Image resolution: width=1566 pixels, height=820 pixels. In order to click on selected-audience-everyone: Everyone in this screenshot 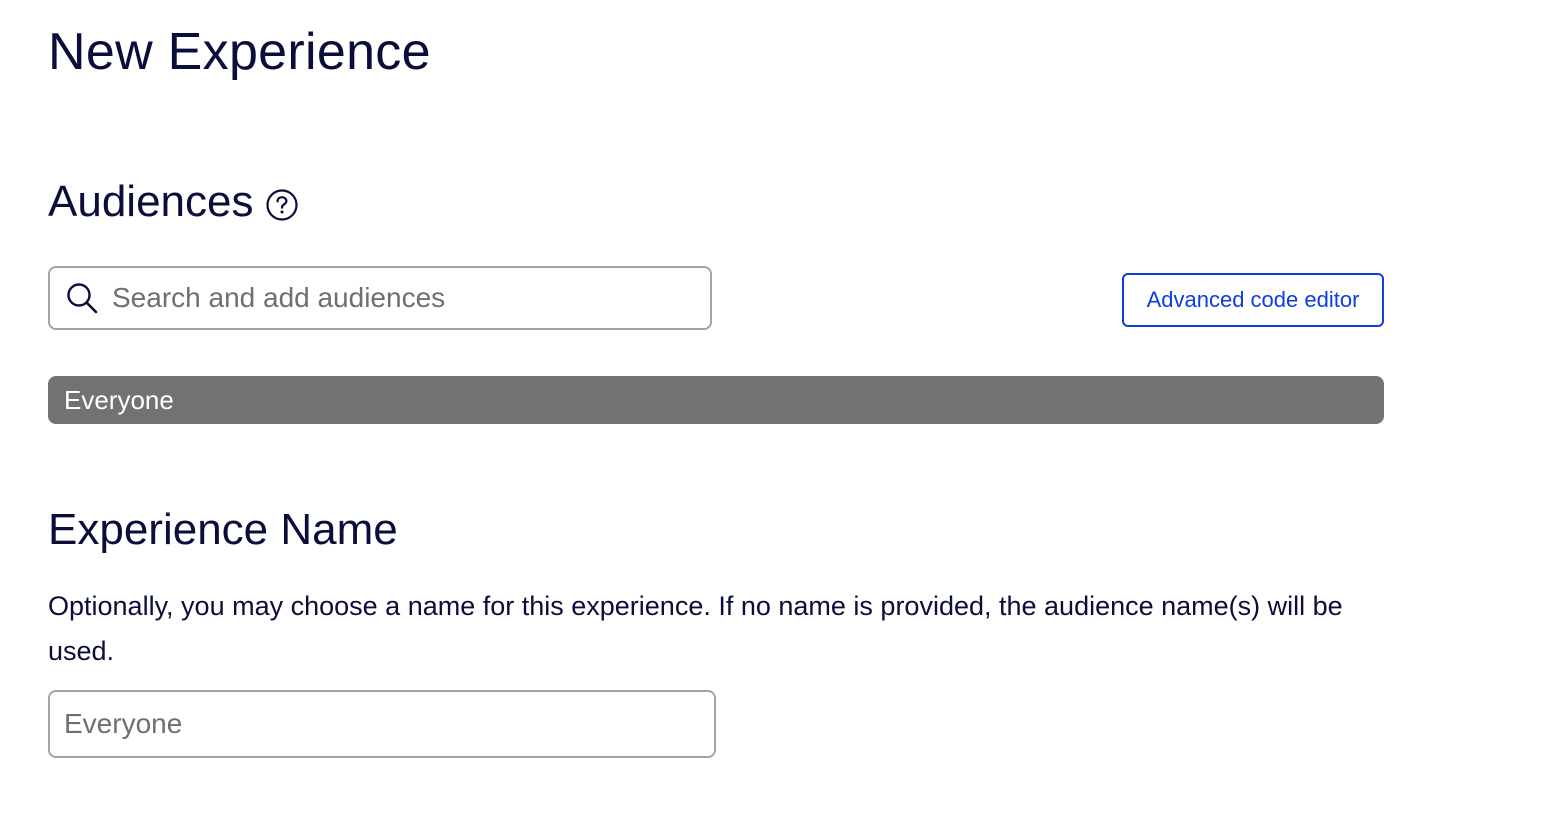, I will do `click(716, 400)`.